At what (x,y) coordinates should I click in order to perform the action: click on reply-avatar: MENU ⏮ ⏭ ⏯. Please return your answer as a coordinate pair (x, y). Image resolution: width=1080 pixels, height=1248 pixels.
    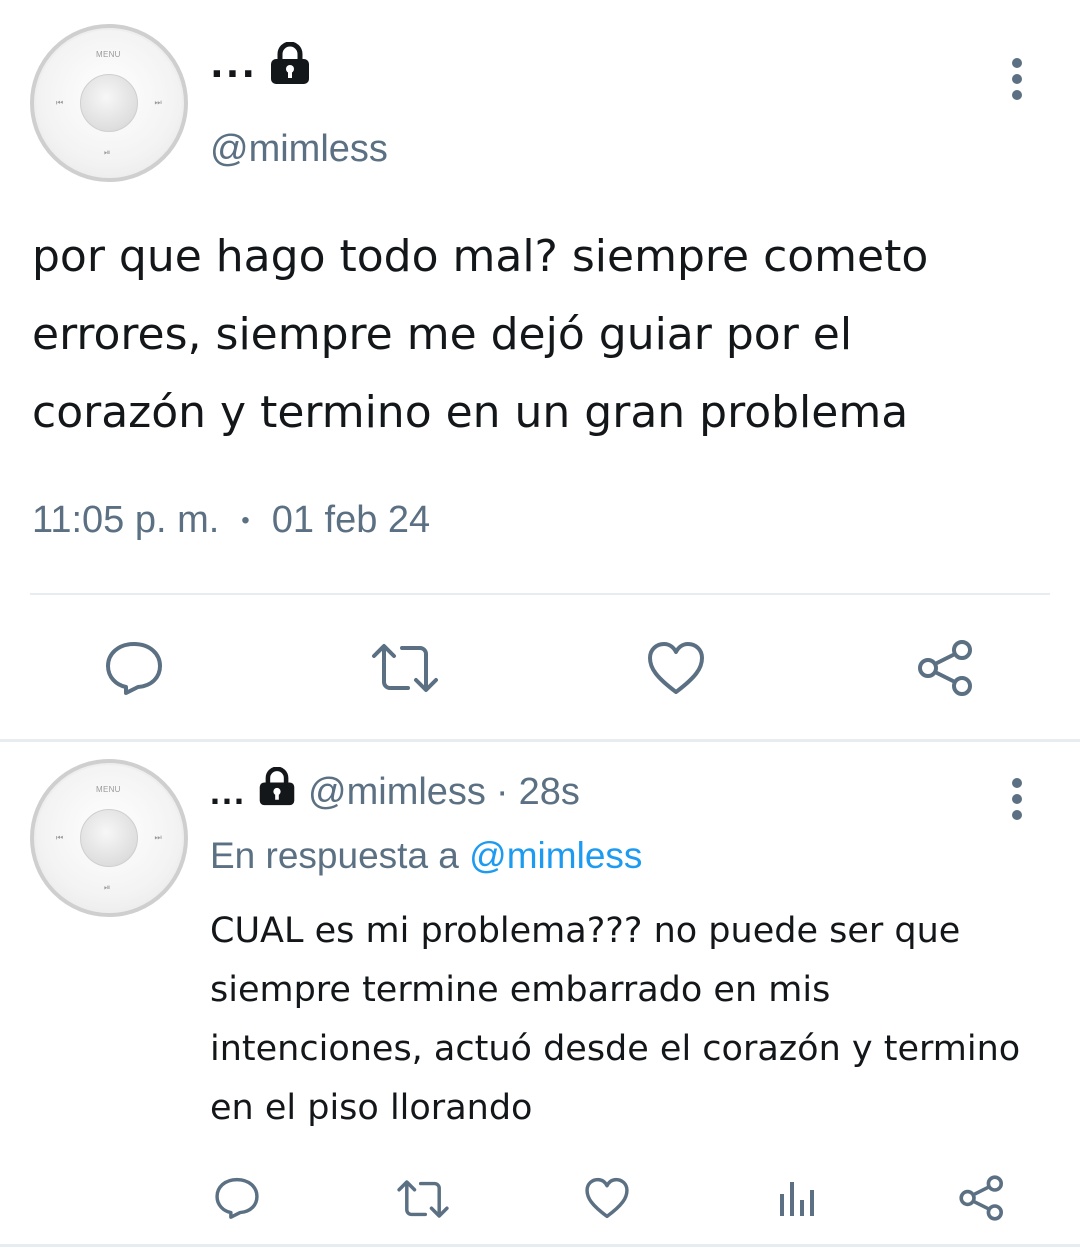
    Looking at the image, I should click on (109, 838).